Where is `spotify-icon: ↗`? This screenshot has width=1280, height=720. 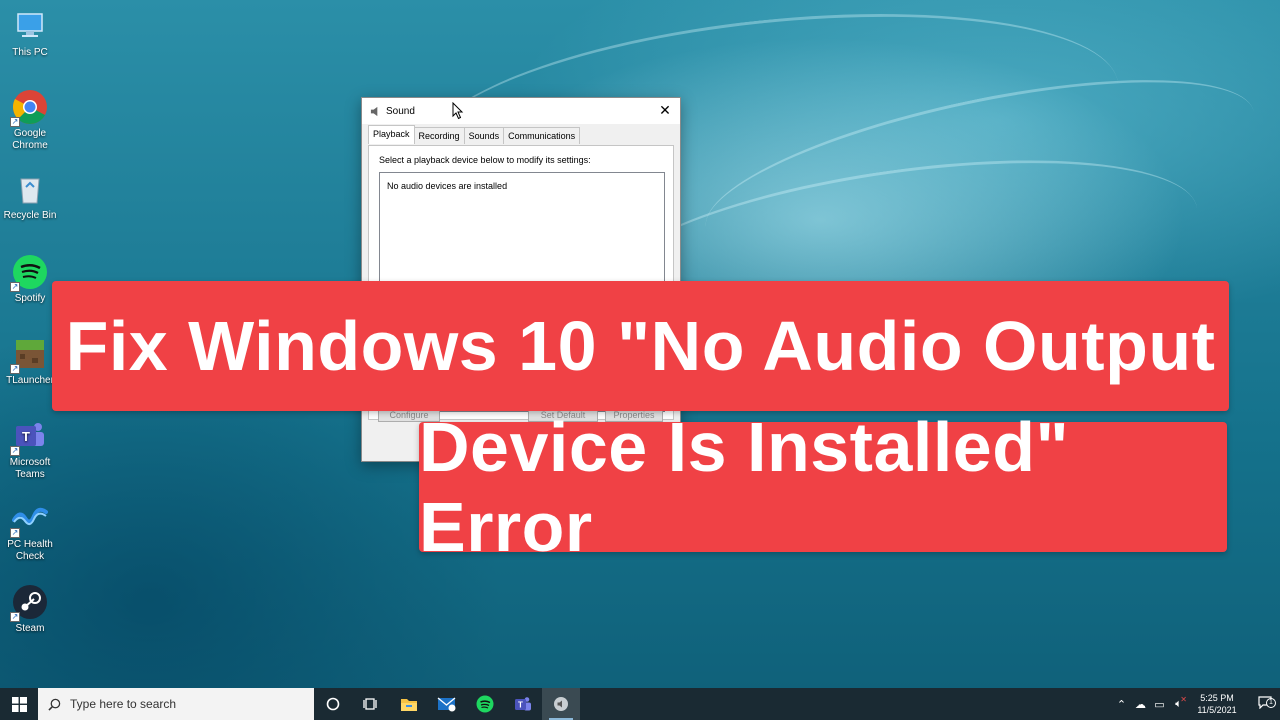 spotify-icon: ↗ is located at coordinates (29, 273).